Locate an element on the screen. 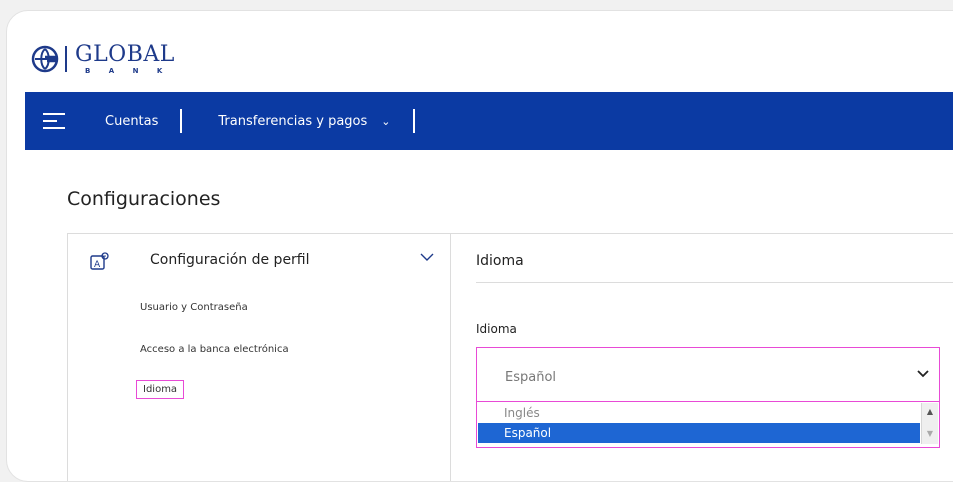 This screenshot has width=953, height=482. language-field-label: Idioma is located at coordinates (496, 329).